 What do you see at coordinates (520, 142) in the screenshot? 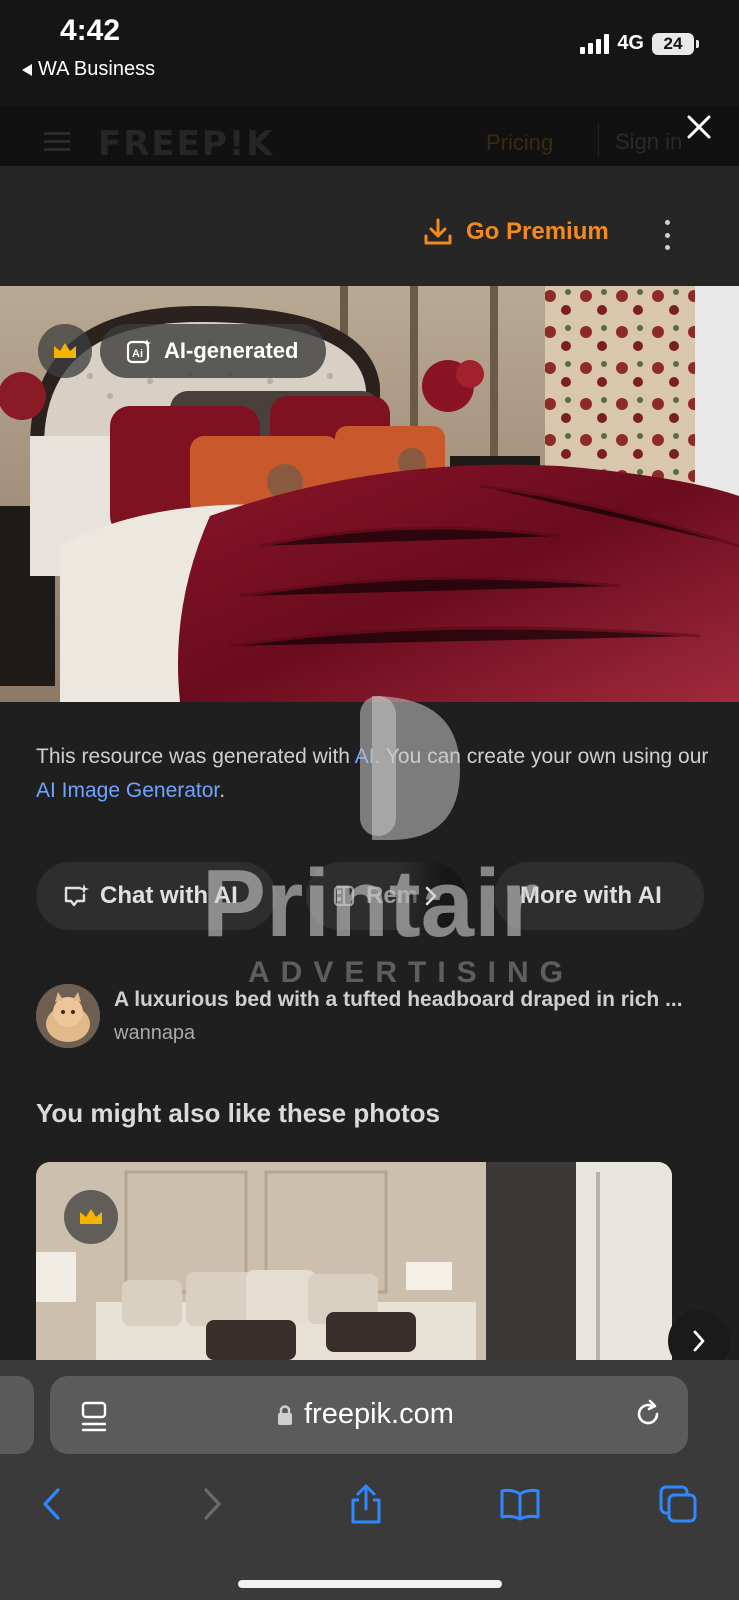
I see `pricing-link: Pricing` at bounding box center [520, 142].